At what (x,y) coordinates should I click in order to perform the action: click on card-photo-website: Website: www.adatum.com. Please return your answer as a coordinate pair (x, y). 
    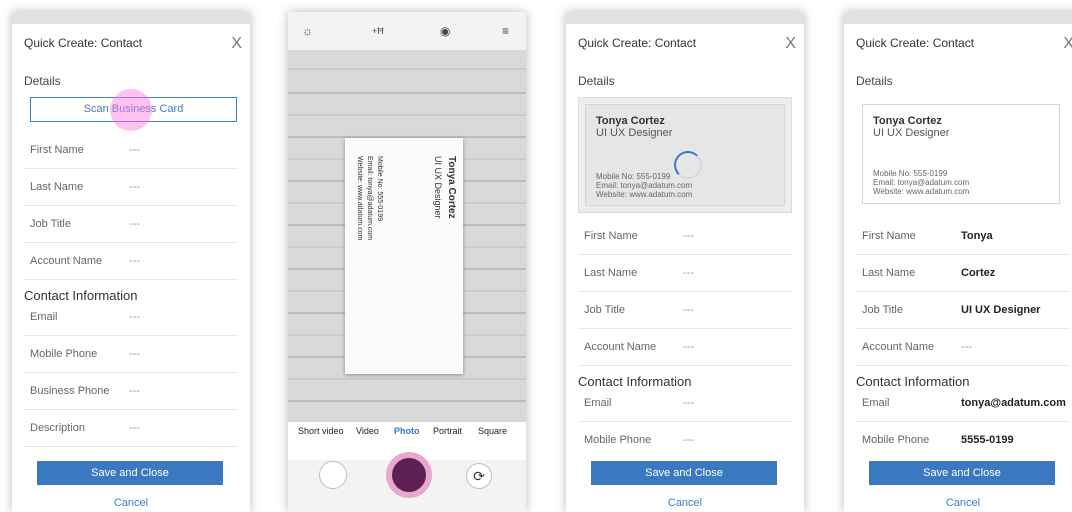
    Looking at the image, I should click on (359, 198).